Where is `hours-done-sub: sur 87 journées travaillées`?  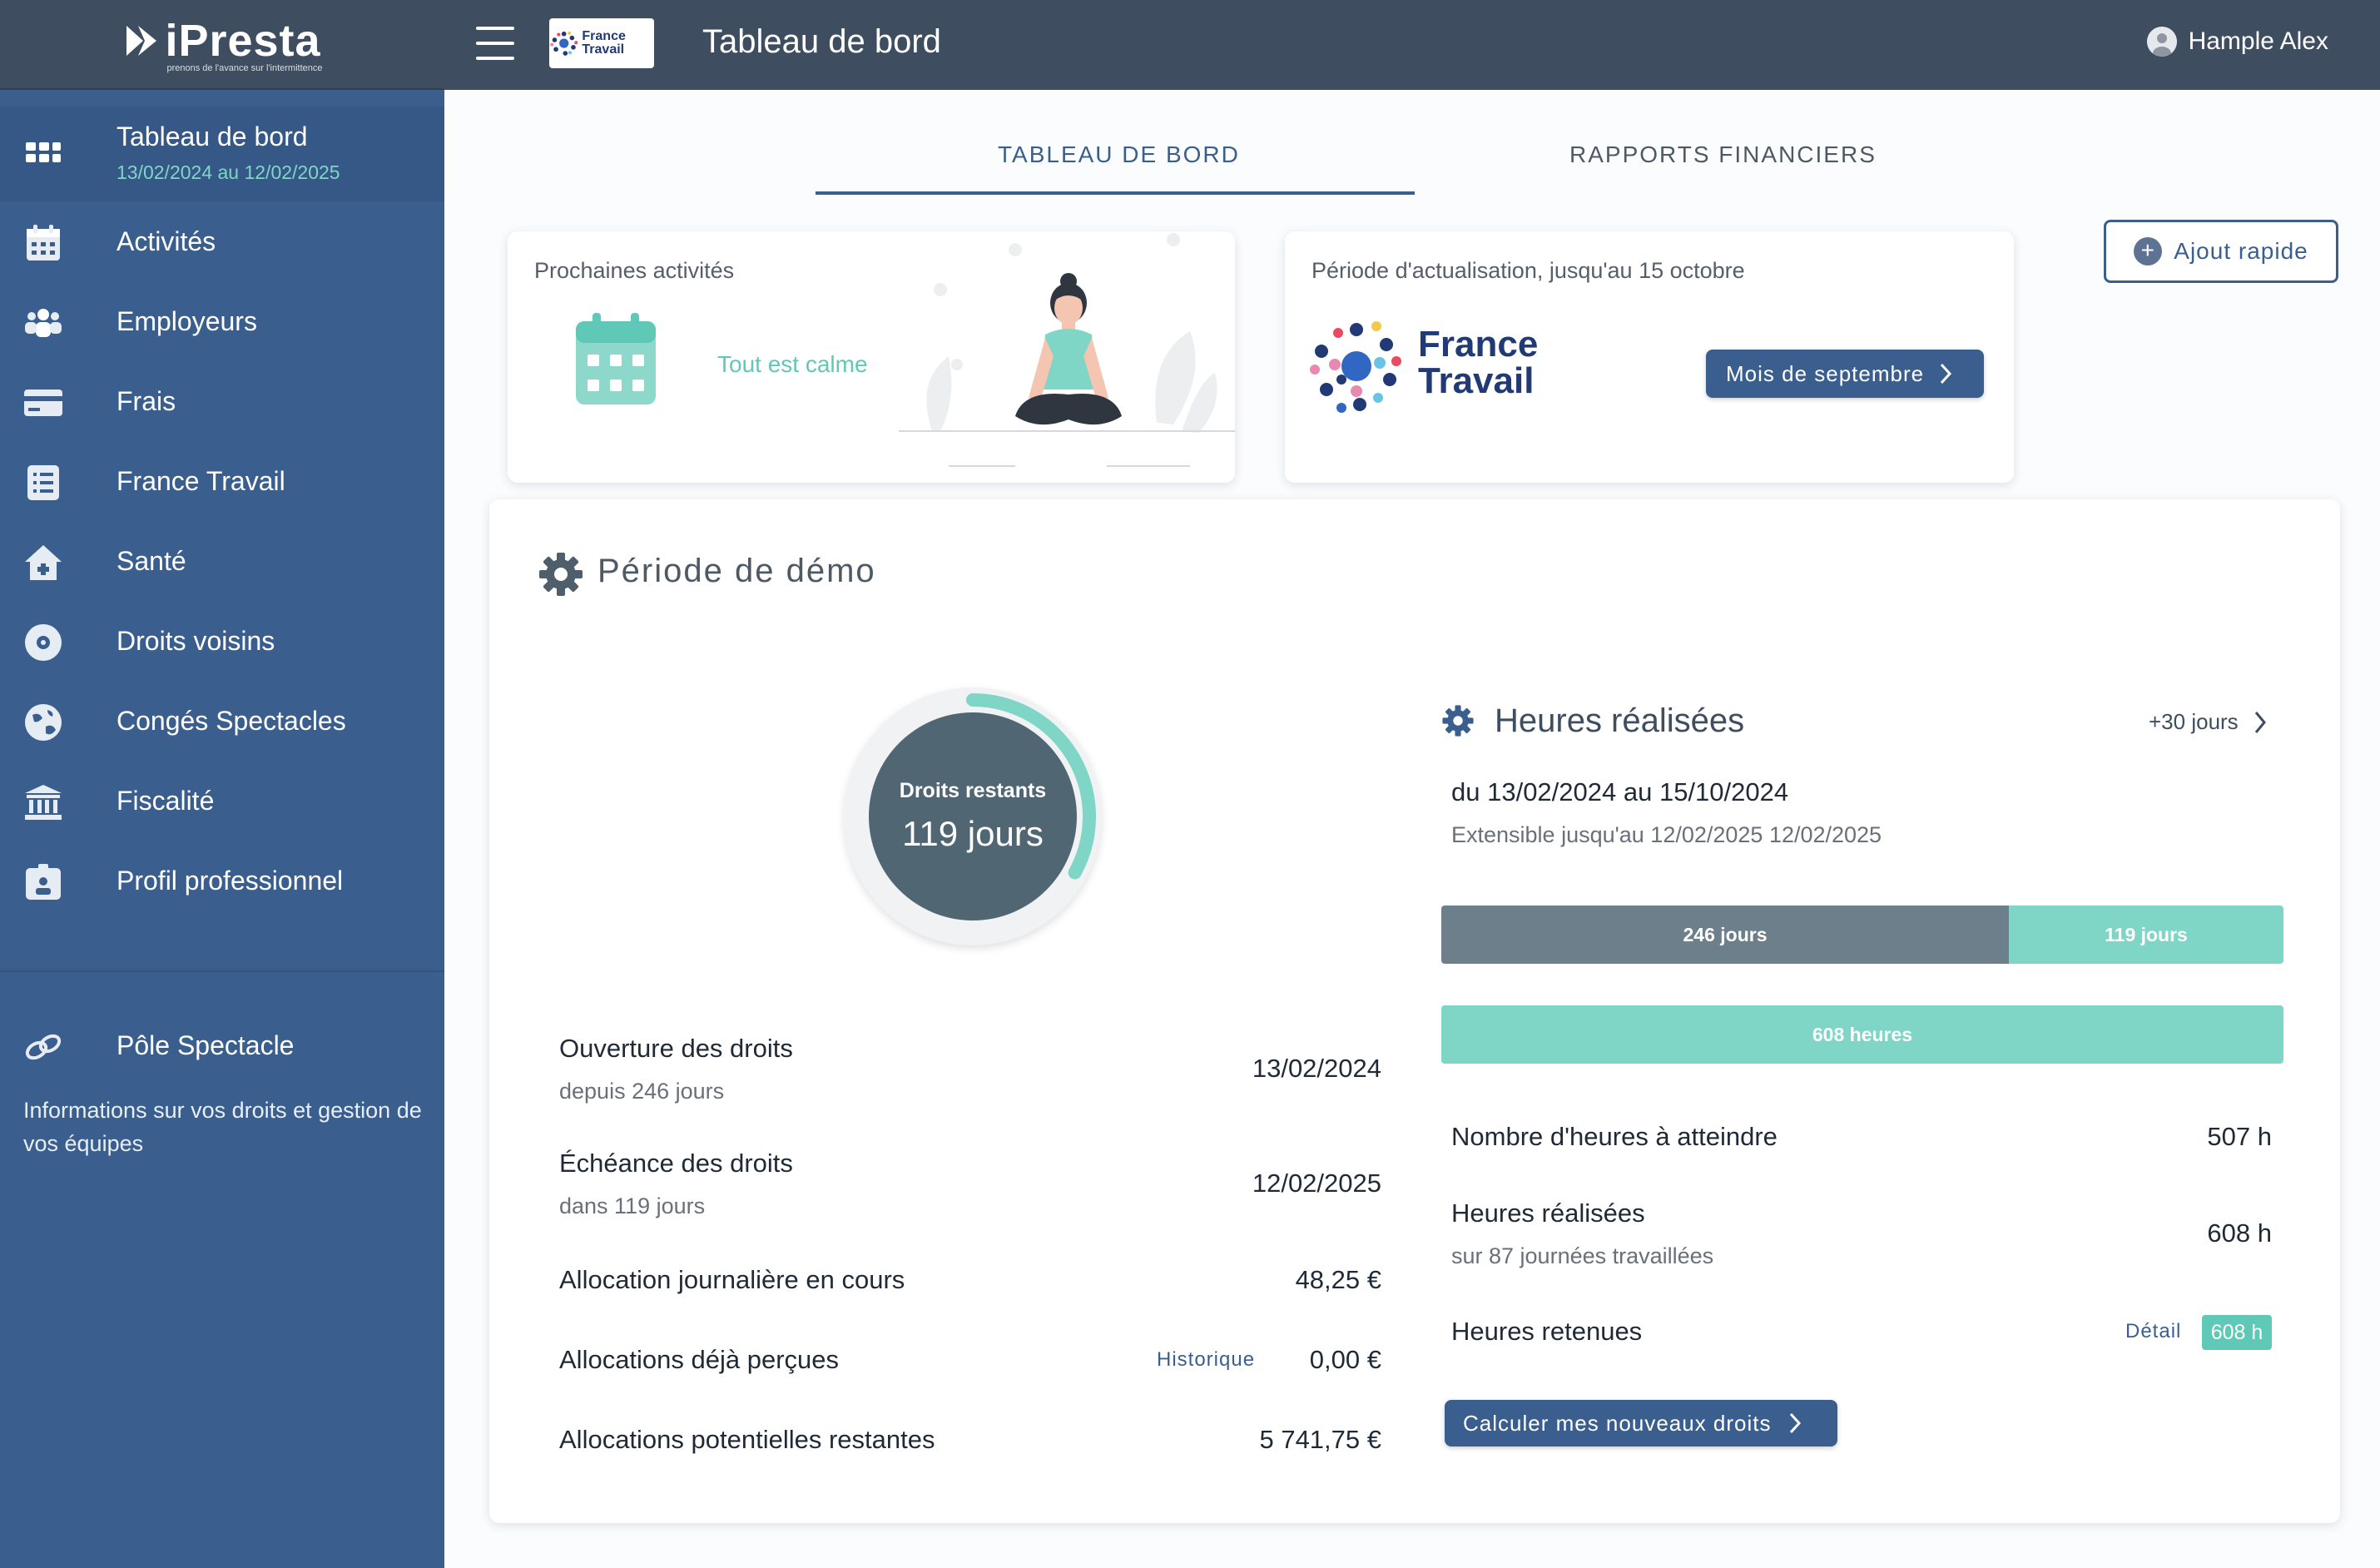
hours-done-sub: sur 87 journées travaillées is located at coordinates (1582, 1255).